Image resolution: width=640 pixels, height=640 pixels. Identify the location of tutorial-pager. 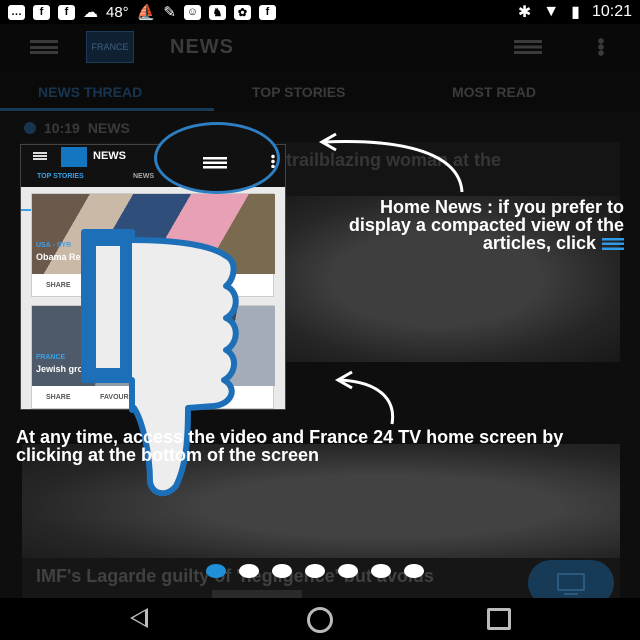
(315, 571).